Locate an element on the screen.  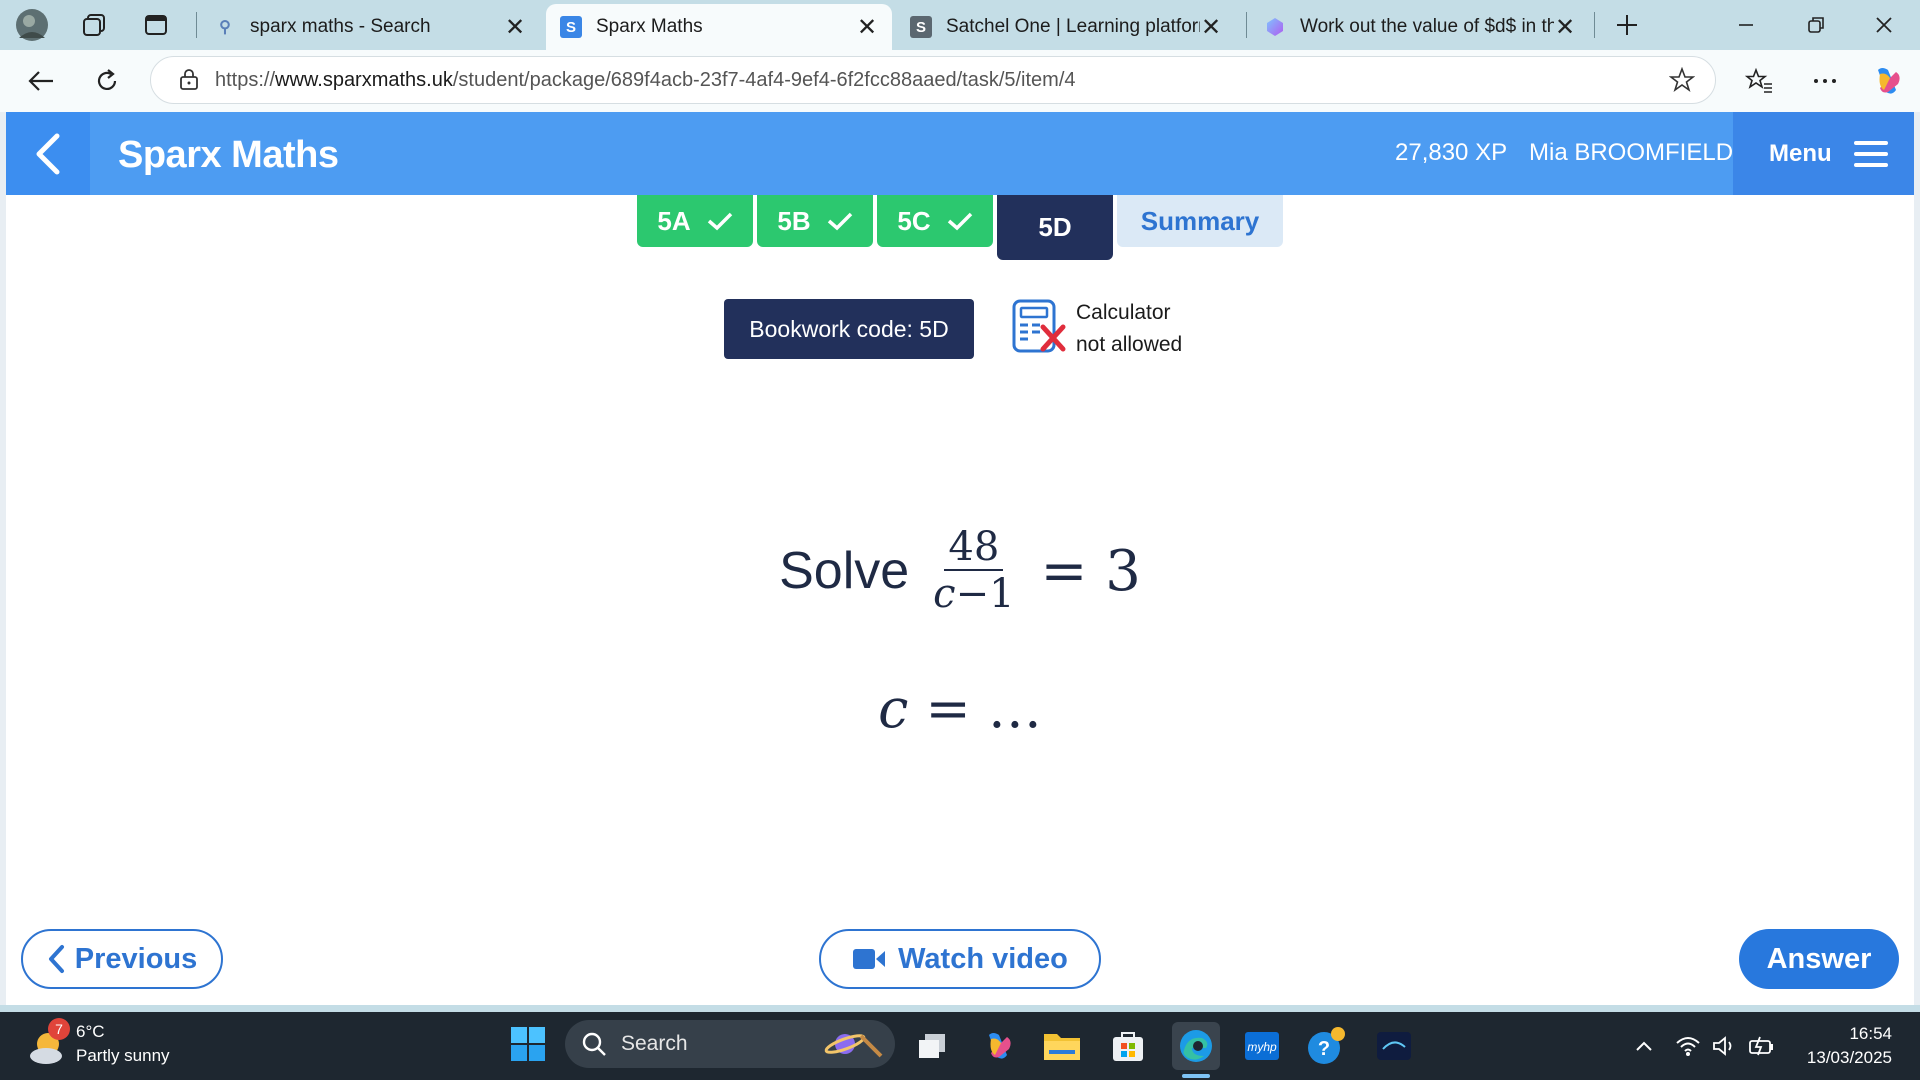
copilot-taskbar-button is located at coordinates (998, 1046).